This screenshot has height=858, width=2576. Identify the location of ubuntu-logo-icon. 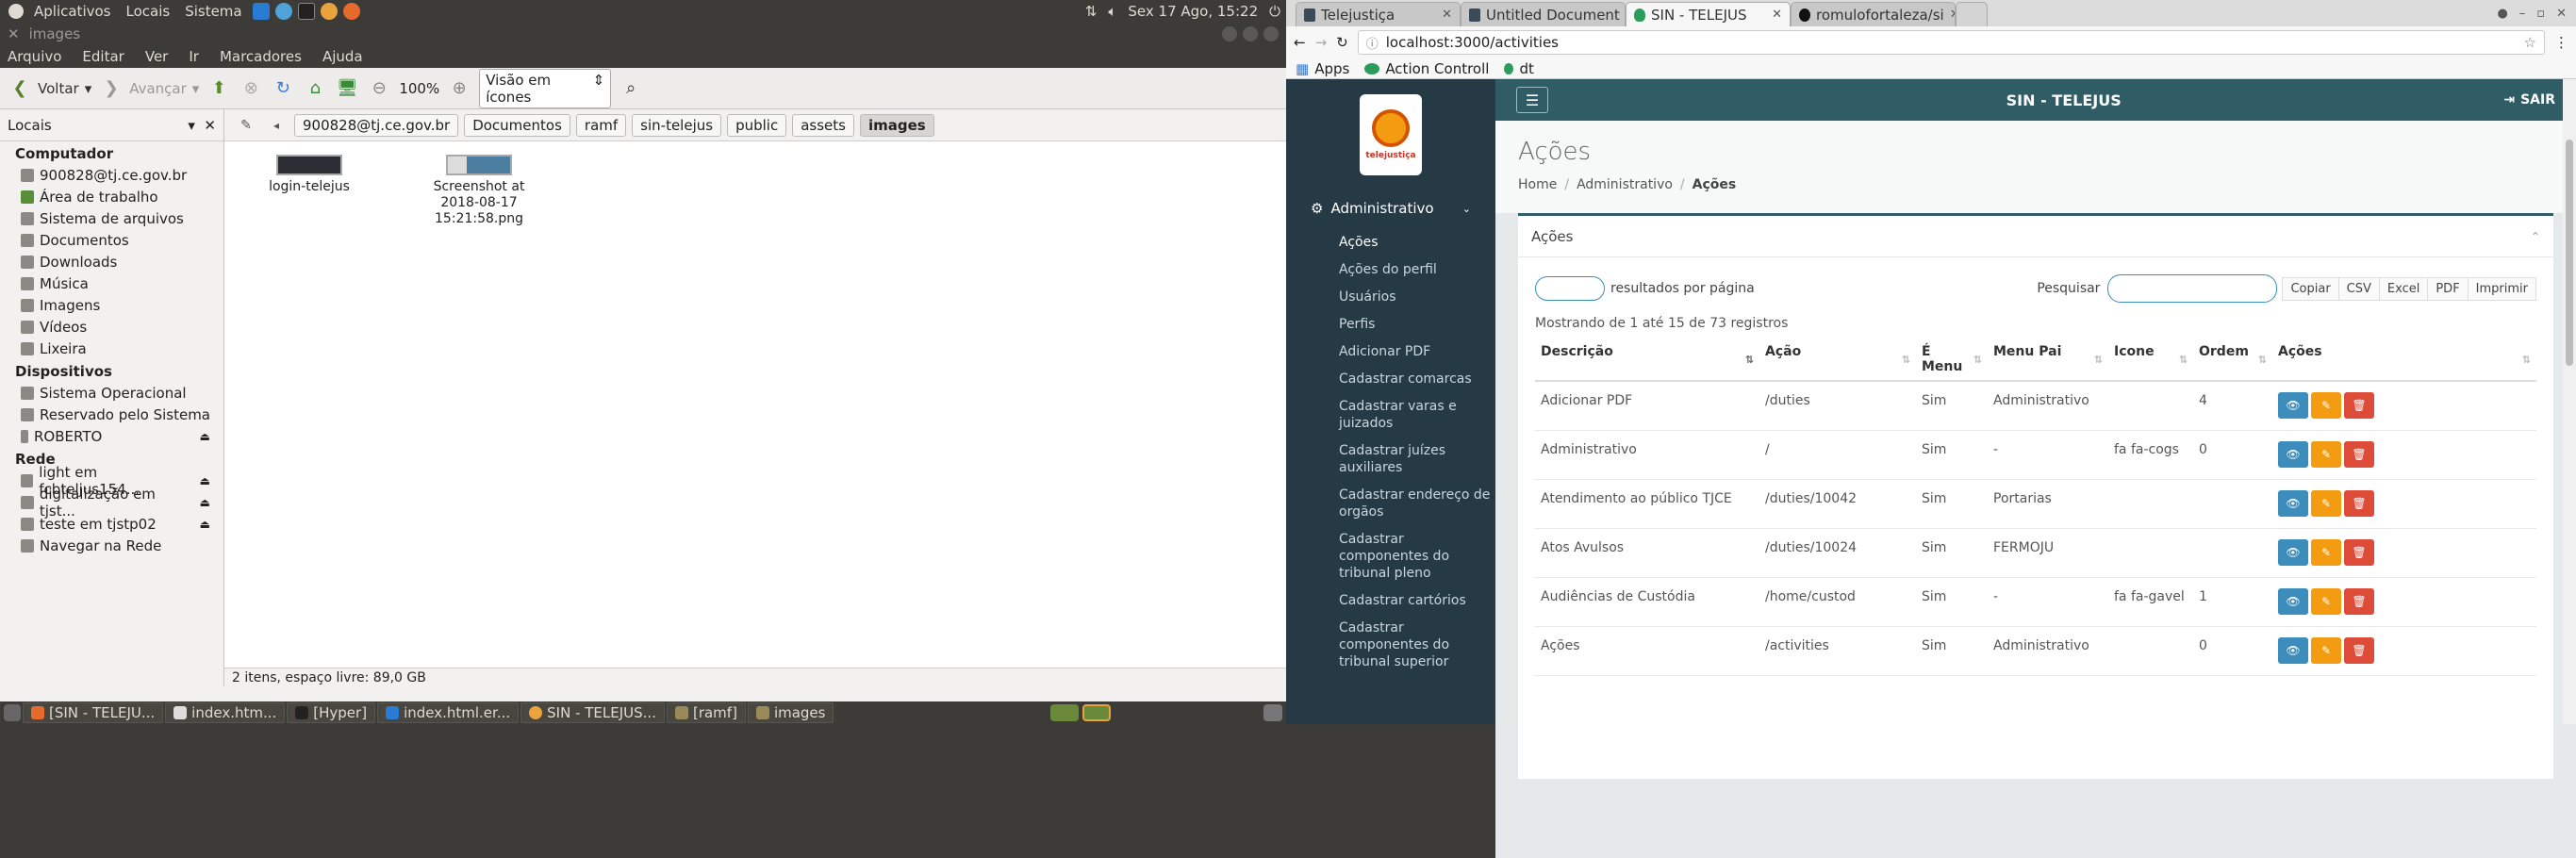
(16, 11).